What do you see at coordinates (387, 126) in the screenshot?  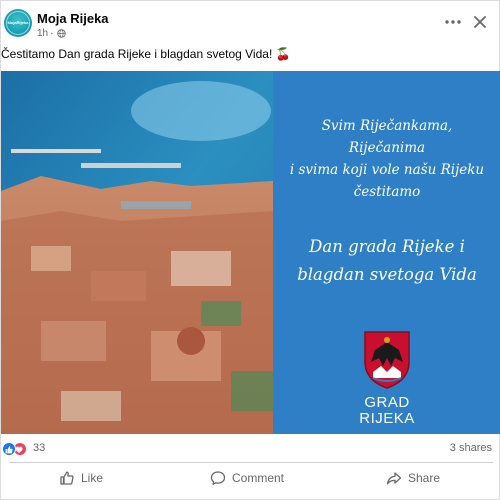 I see `greeting-line: Svim Riječankama,` at bounding box center [387, 126].